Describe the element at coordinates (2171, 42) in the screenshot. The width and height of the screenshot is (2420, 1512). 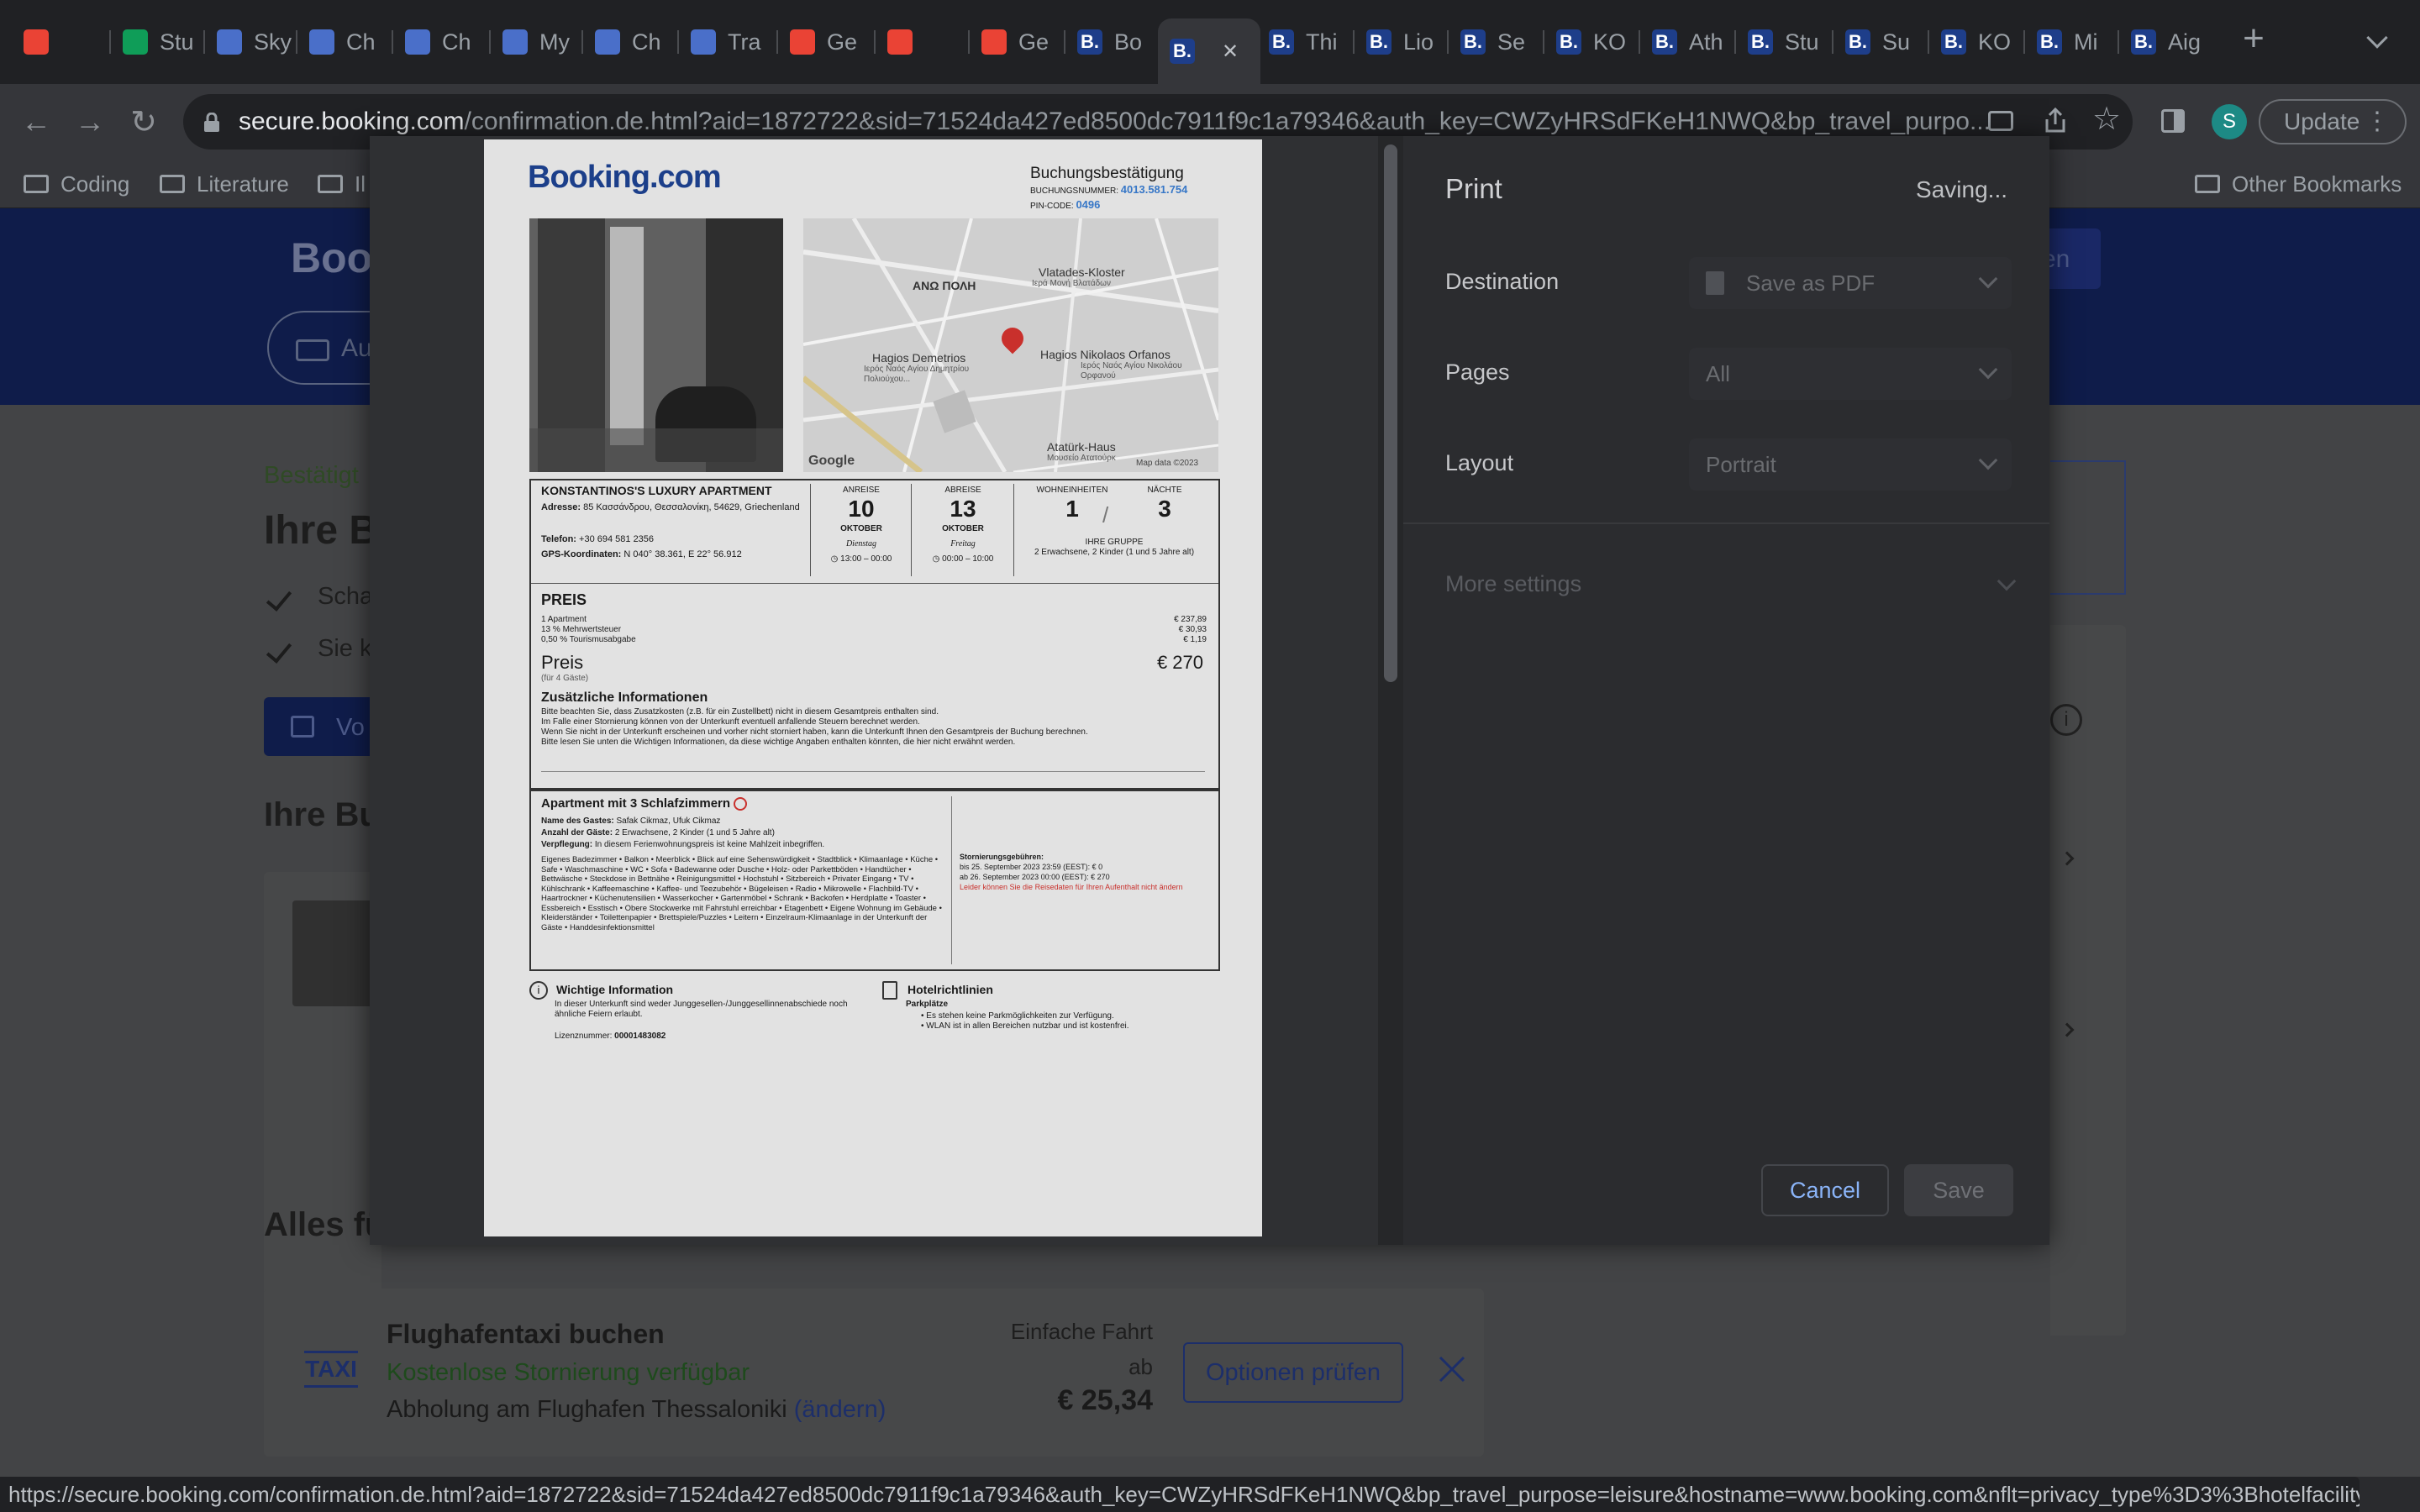
I see `tab: B. Aig` at that location.